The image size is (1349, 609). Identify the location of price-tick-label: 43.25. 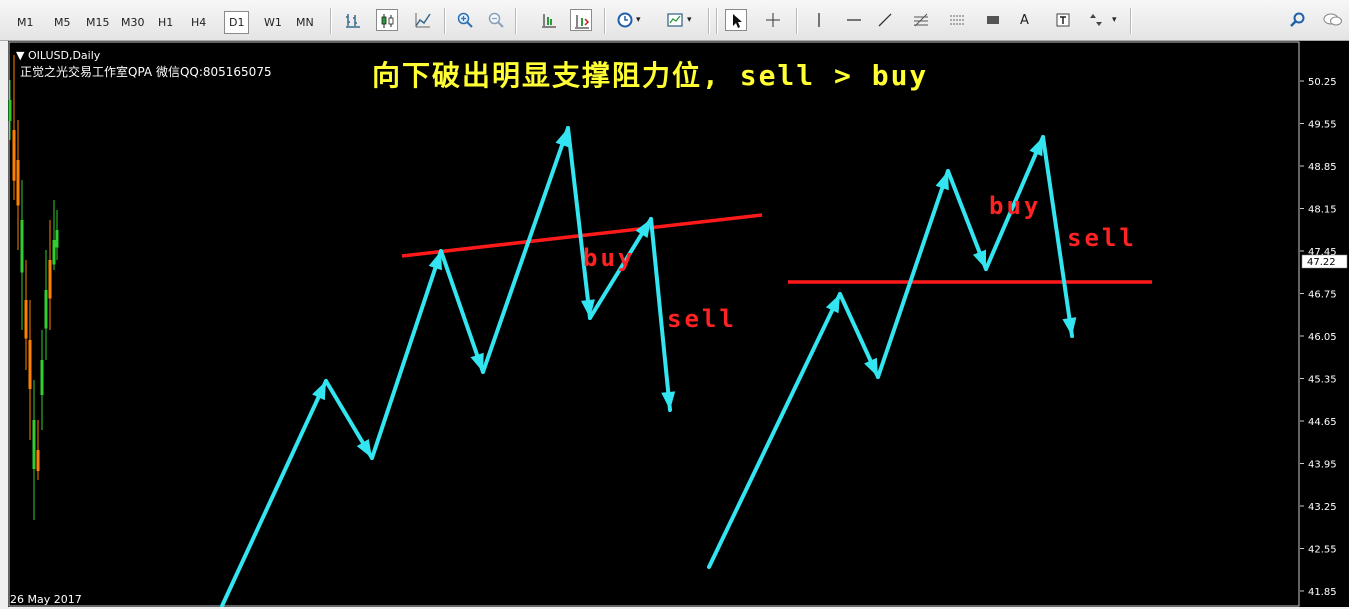
(1322, 507).